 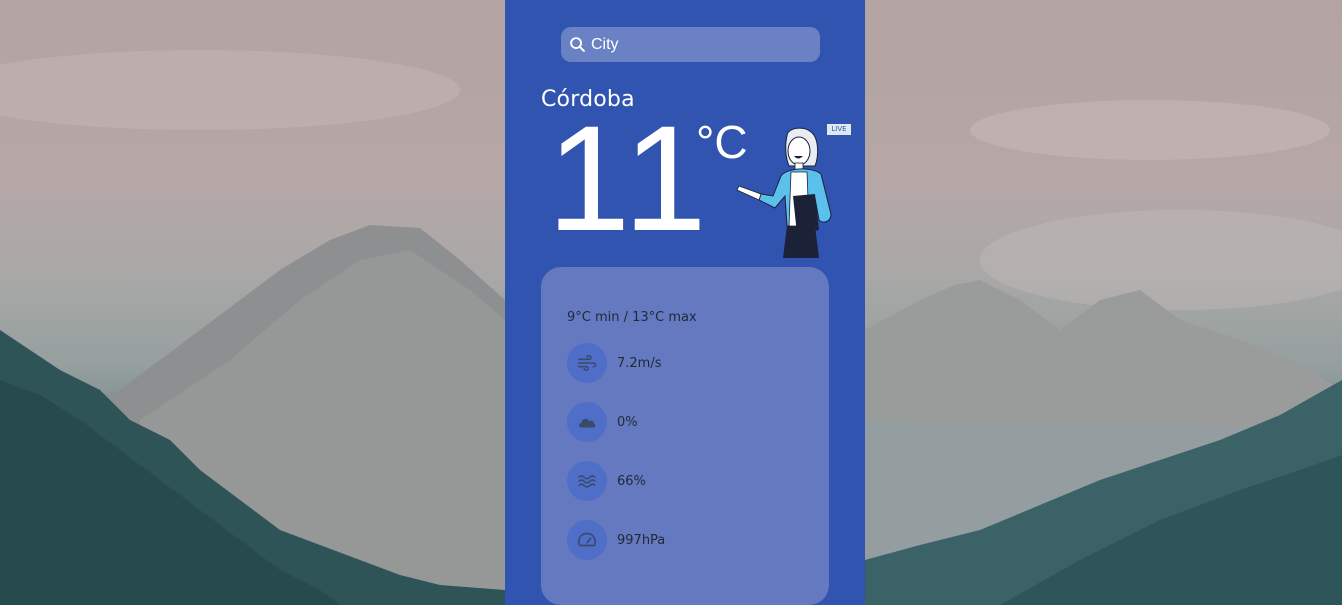 What do you see at coordinates (632, 317) in the screenshot?
I see `min-max-temperature: 9°C min / 13°C max` at bounding box center [632, 317].